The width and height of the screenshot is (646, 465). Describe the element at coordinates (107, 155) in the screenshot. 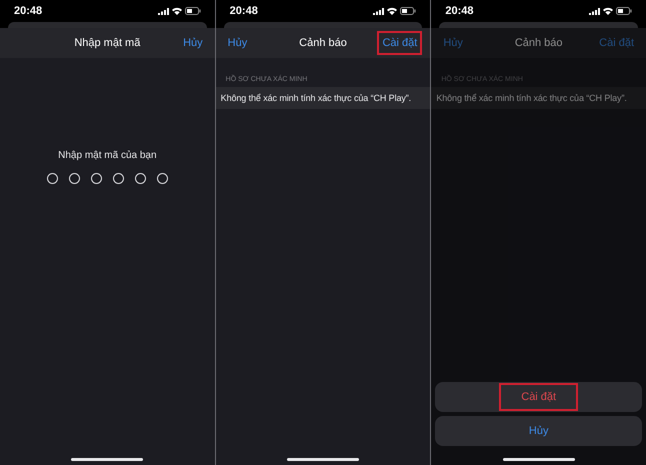

I see `passcode-prompt: Nhập mật mã của bạn` at that location.